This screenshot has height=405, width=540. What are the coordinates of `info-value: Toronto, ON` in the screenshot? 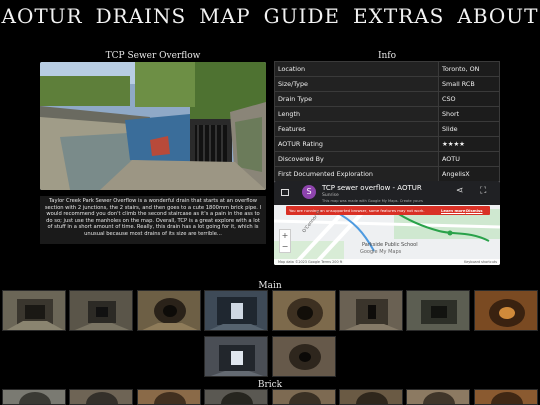 It's located at (469, 69).